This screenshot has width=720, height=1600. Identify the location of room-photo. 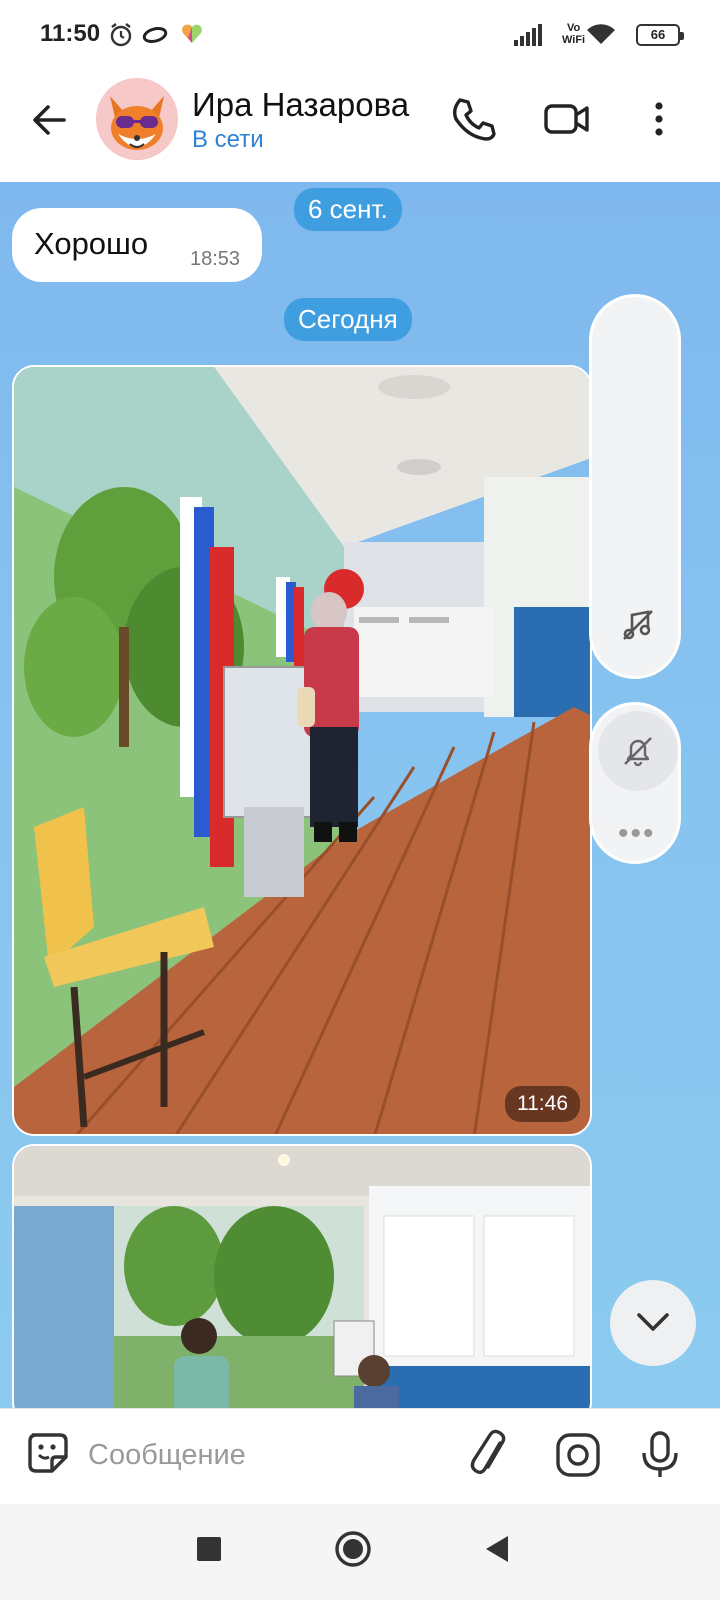
(302, 1277).